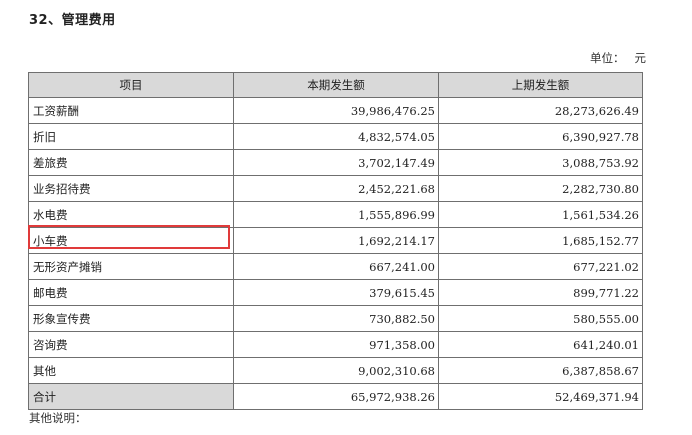 The width and height of the screenshot is (692, 435). I want to click on row-current: 2,452,221.68, so click(336, 188).